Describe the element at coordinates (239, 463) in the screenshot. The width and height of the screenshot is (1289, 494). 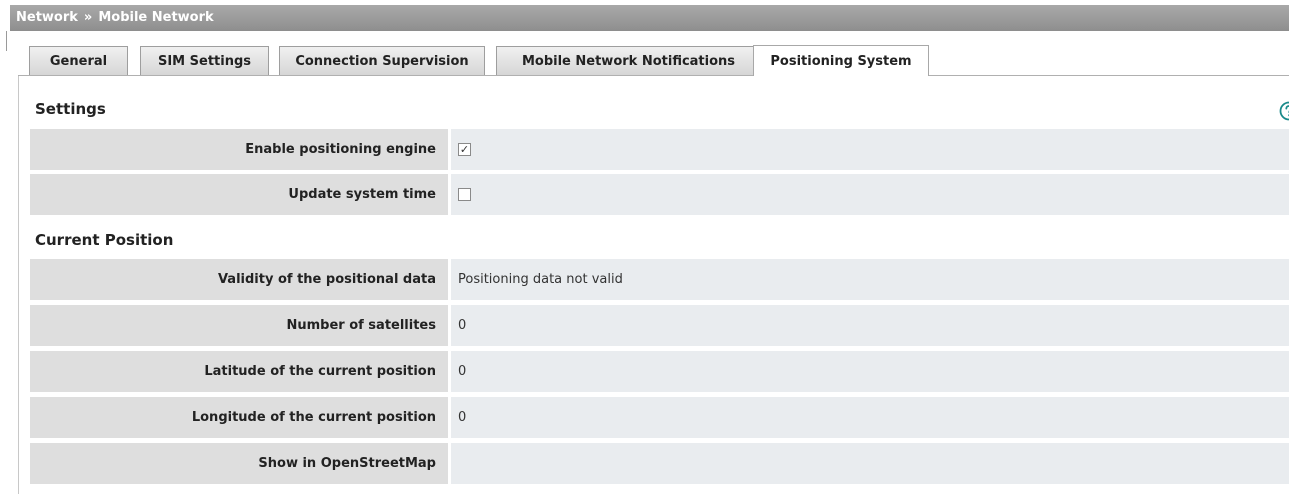
I see `position-label: Show in OpenStreetMap` at that location.